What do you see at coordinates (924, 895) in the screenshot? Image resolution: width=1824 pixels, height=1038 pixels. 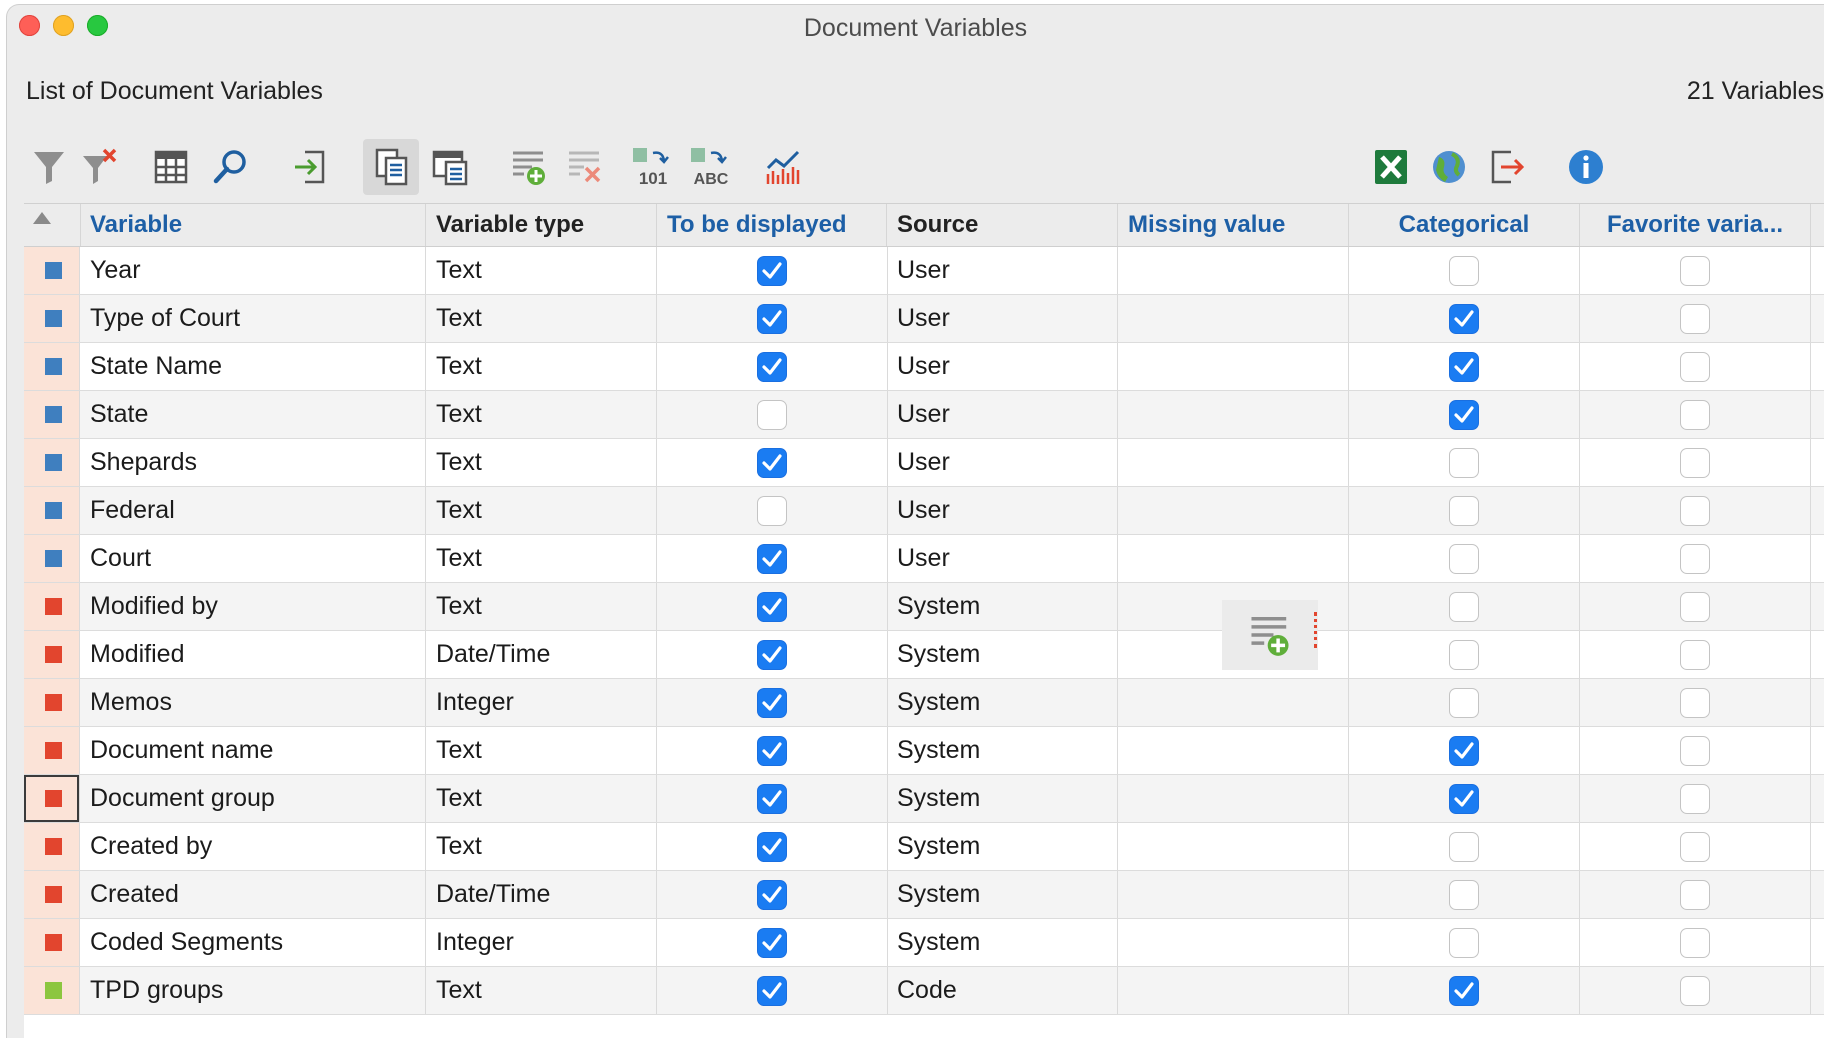 I see `table-row: Created Date/Time System` at bounding box center [924, 895].